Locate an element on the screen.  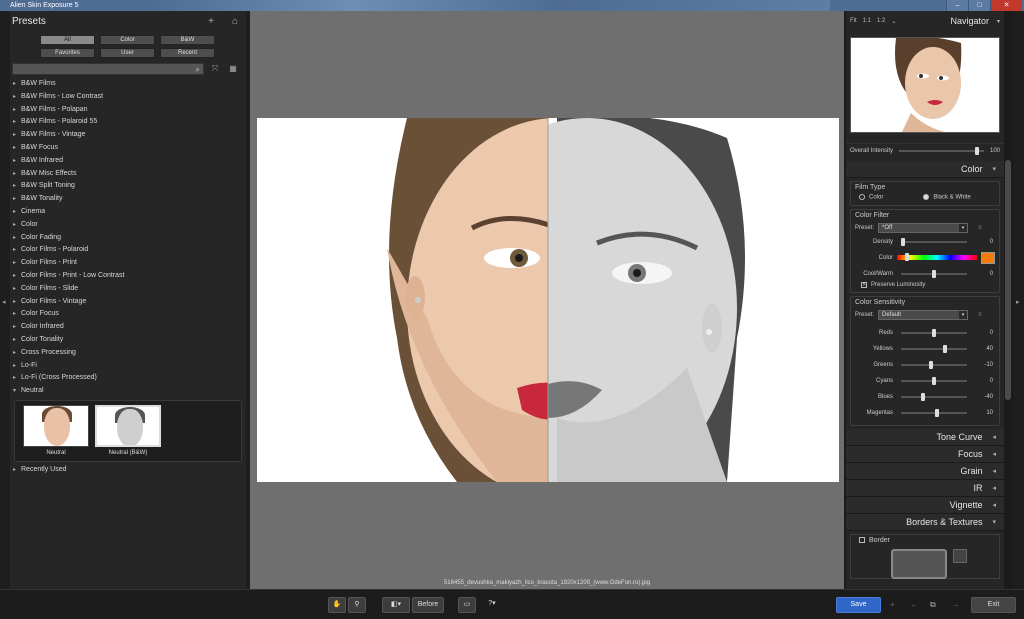
border-shuffle-icon is located at coordinates (960, 555).